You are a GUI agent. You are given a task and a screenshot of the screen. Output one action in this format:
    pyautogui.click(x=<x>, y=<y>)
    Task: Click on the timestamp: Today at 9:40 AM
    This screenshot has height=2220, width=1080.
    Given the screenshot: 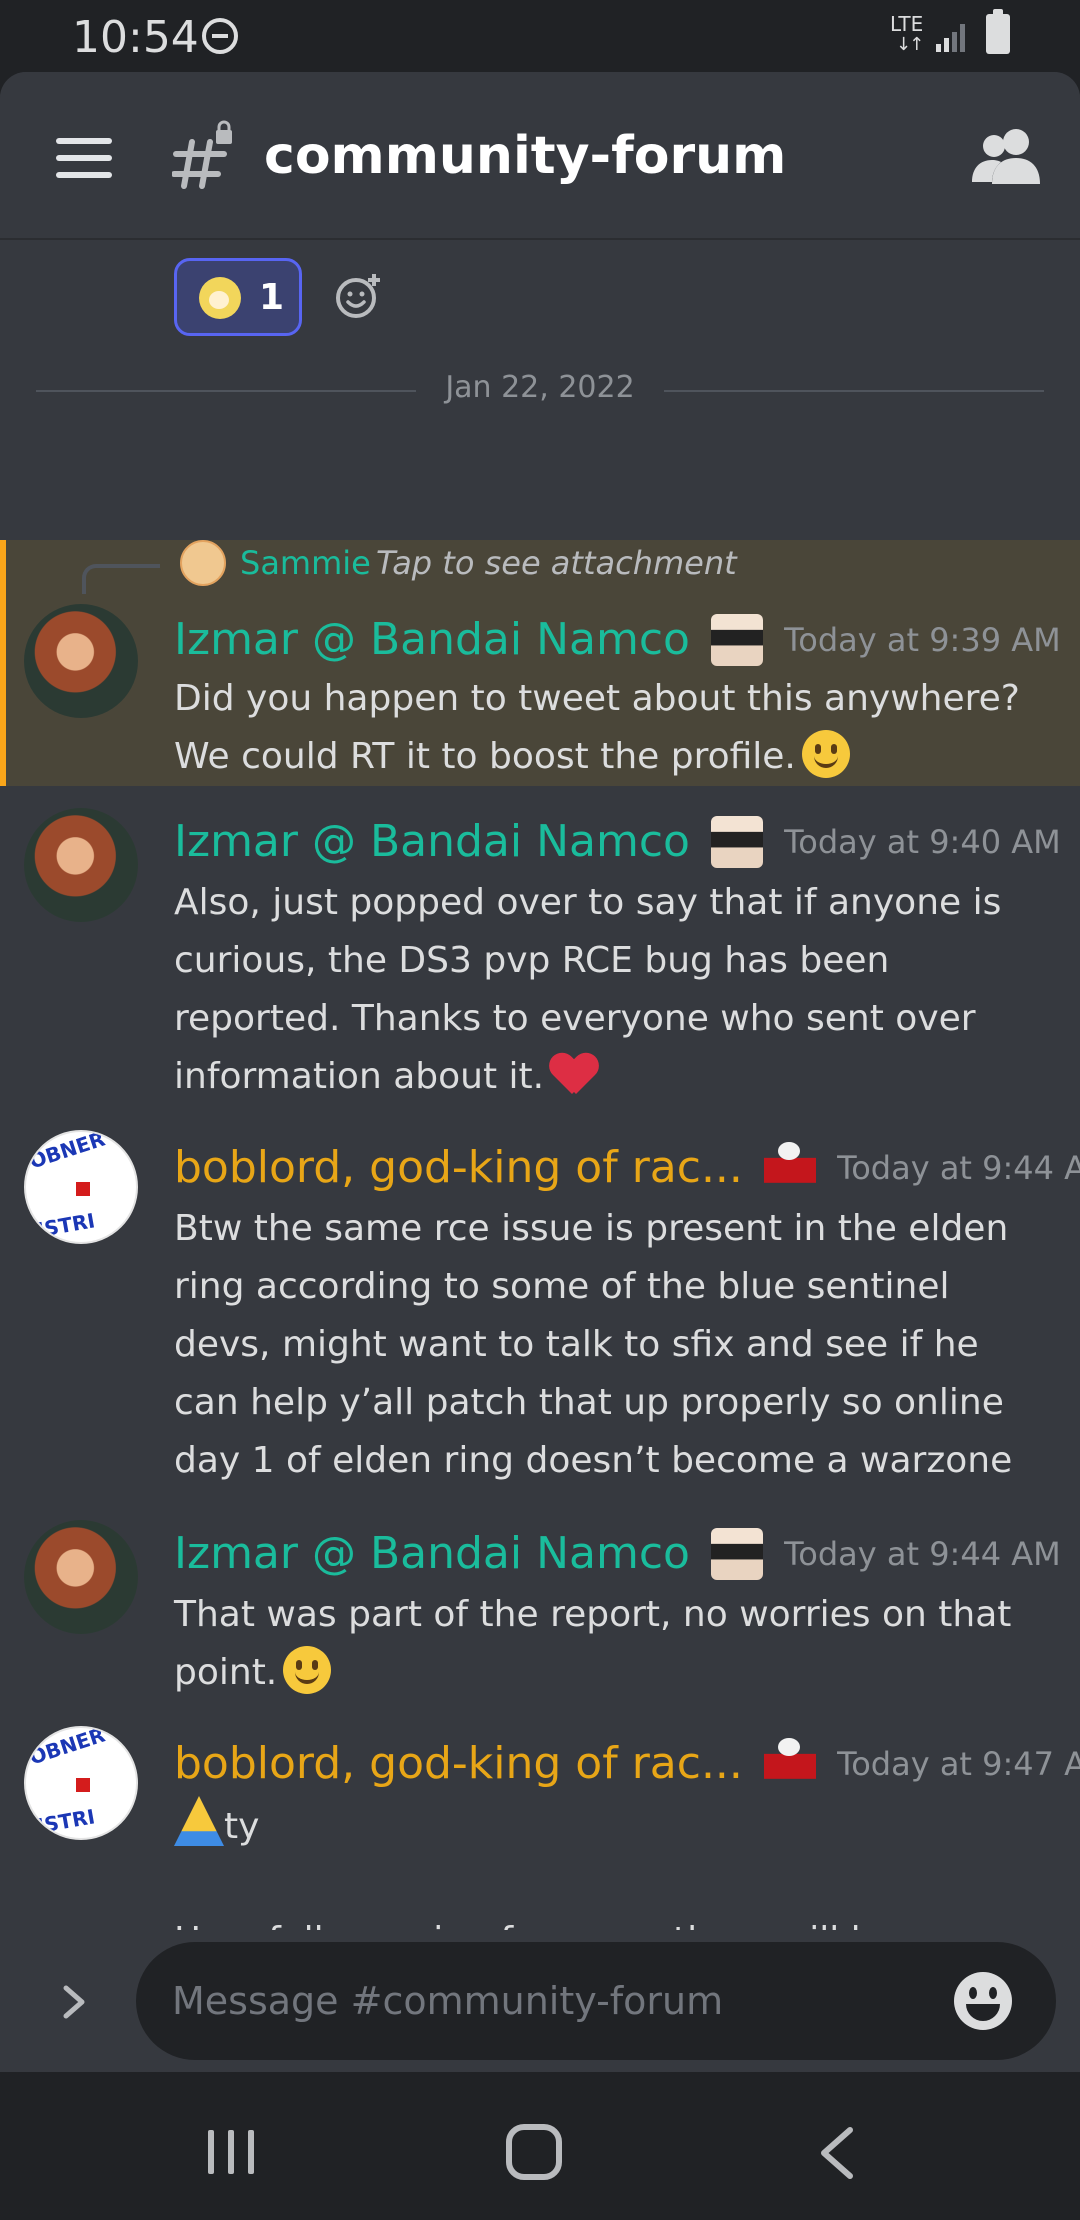 What is the action you would take?
    pyautogui.click(x=922, y=842)
    